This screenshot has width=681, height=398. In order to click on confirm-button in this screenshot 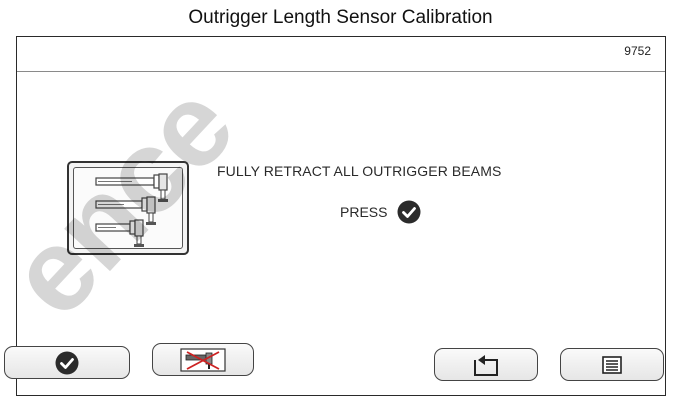, I will do `click(67, 362)`.